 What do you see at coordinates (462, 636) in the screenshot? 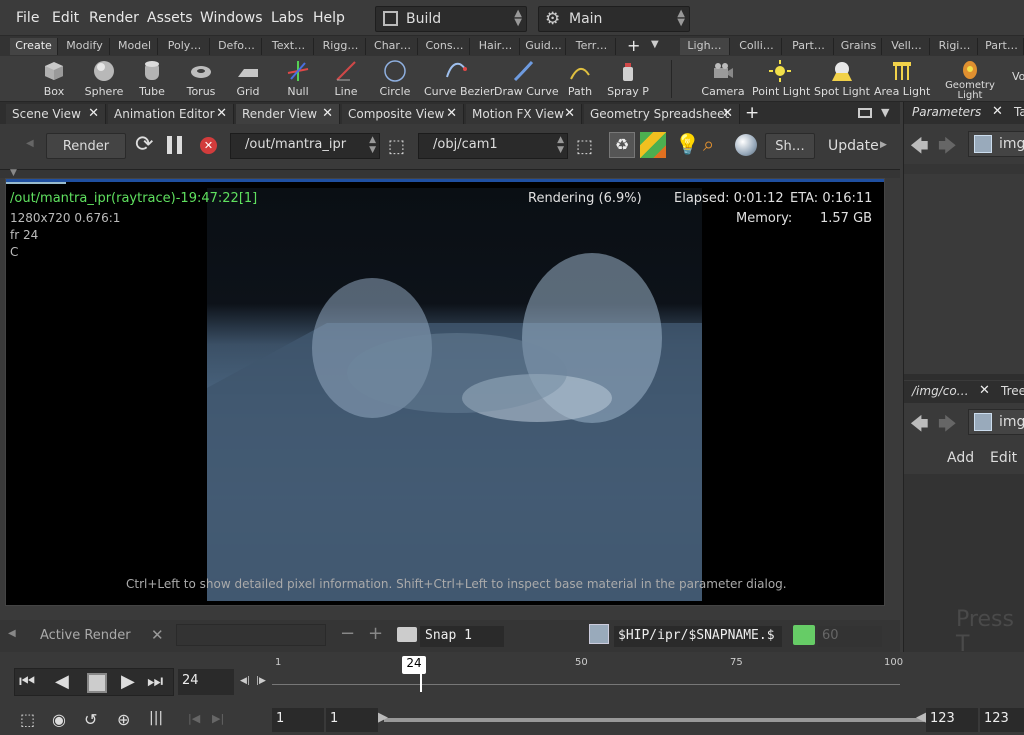
I see `snapshot-name-field: Snap 1` at bounding box center [462, 636].